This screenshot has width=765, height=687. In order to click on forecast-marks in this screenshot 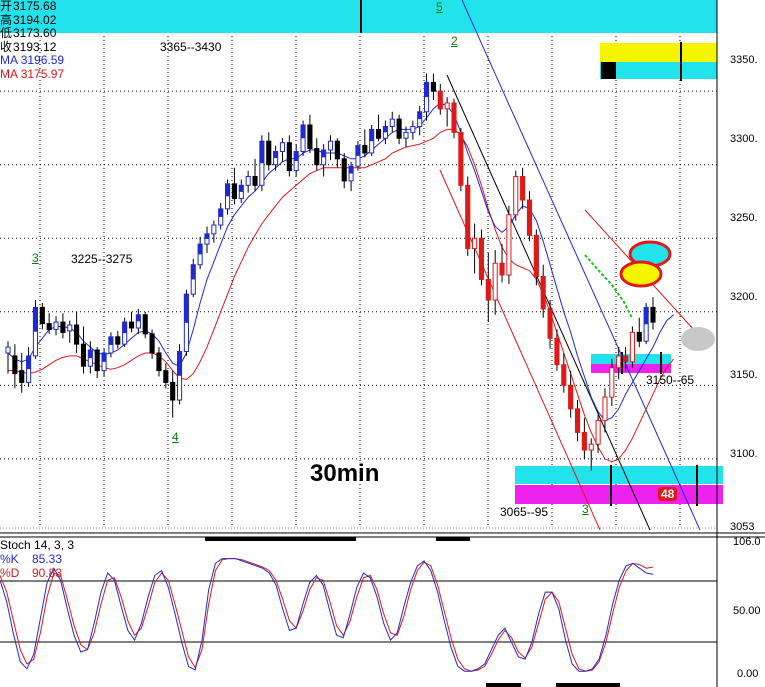, I will do `click(667, 295)`.